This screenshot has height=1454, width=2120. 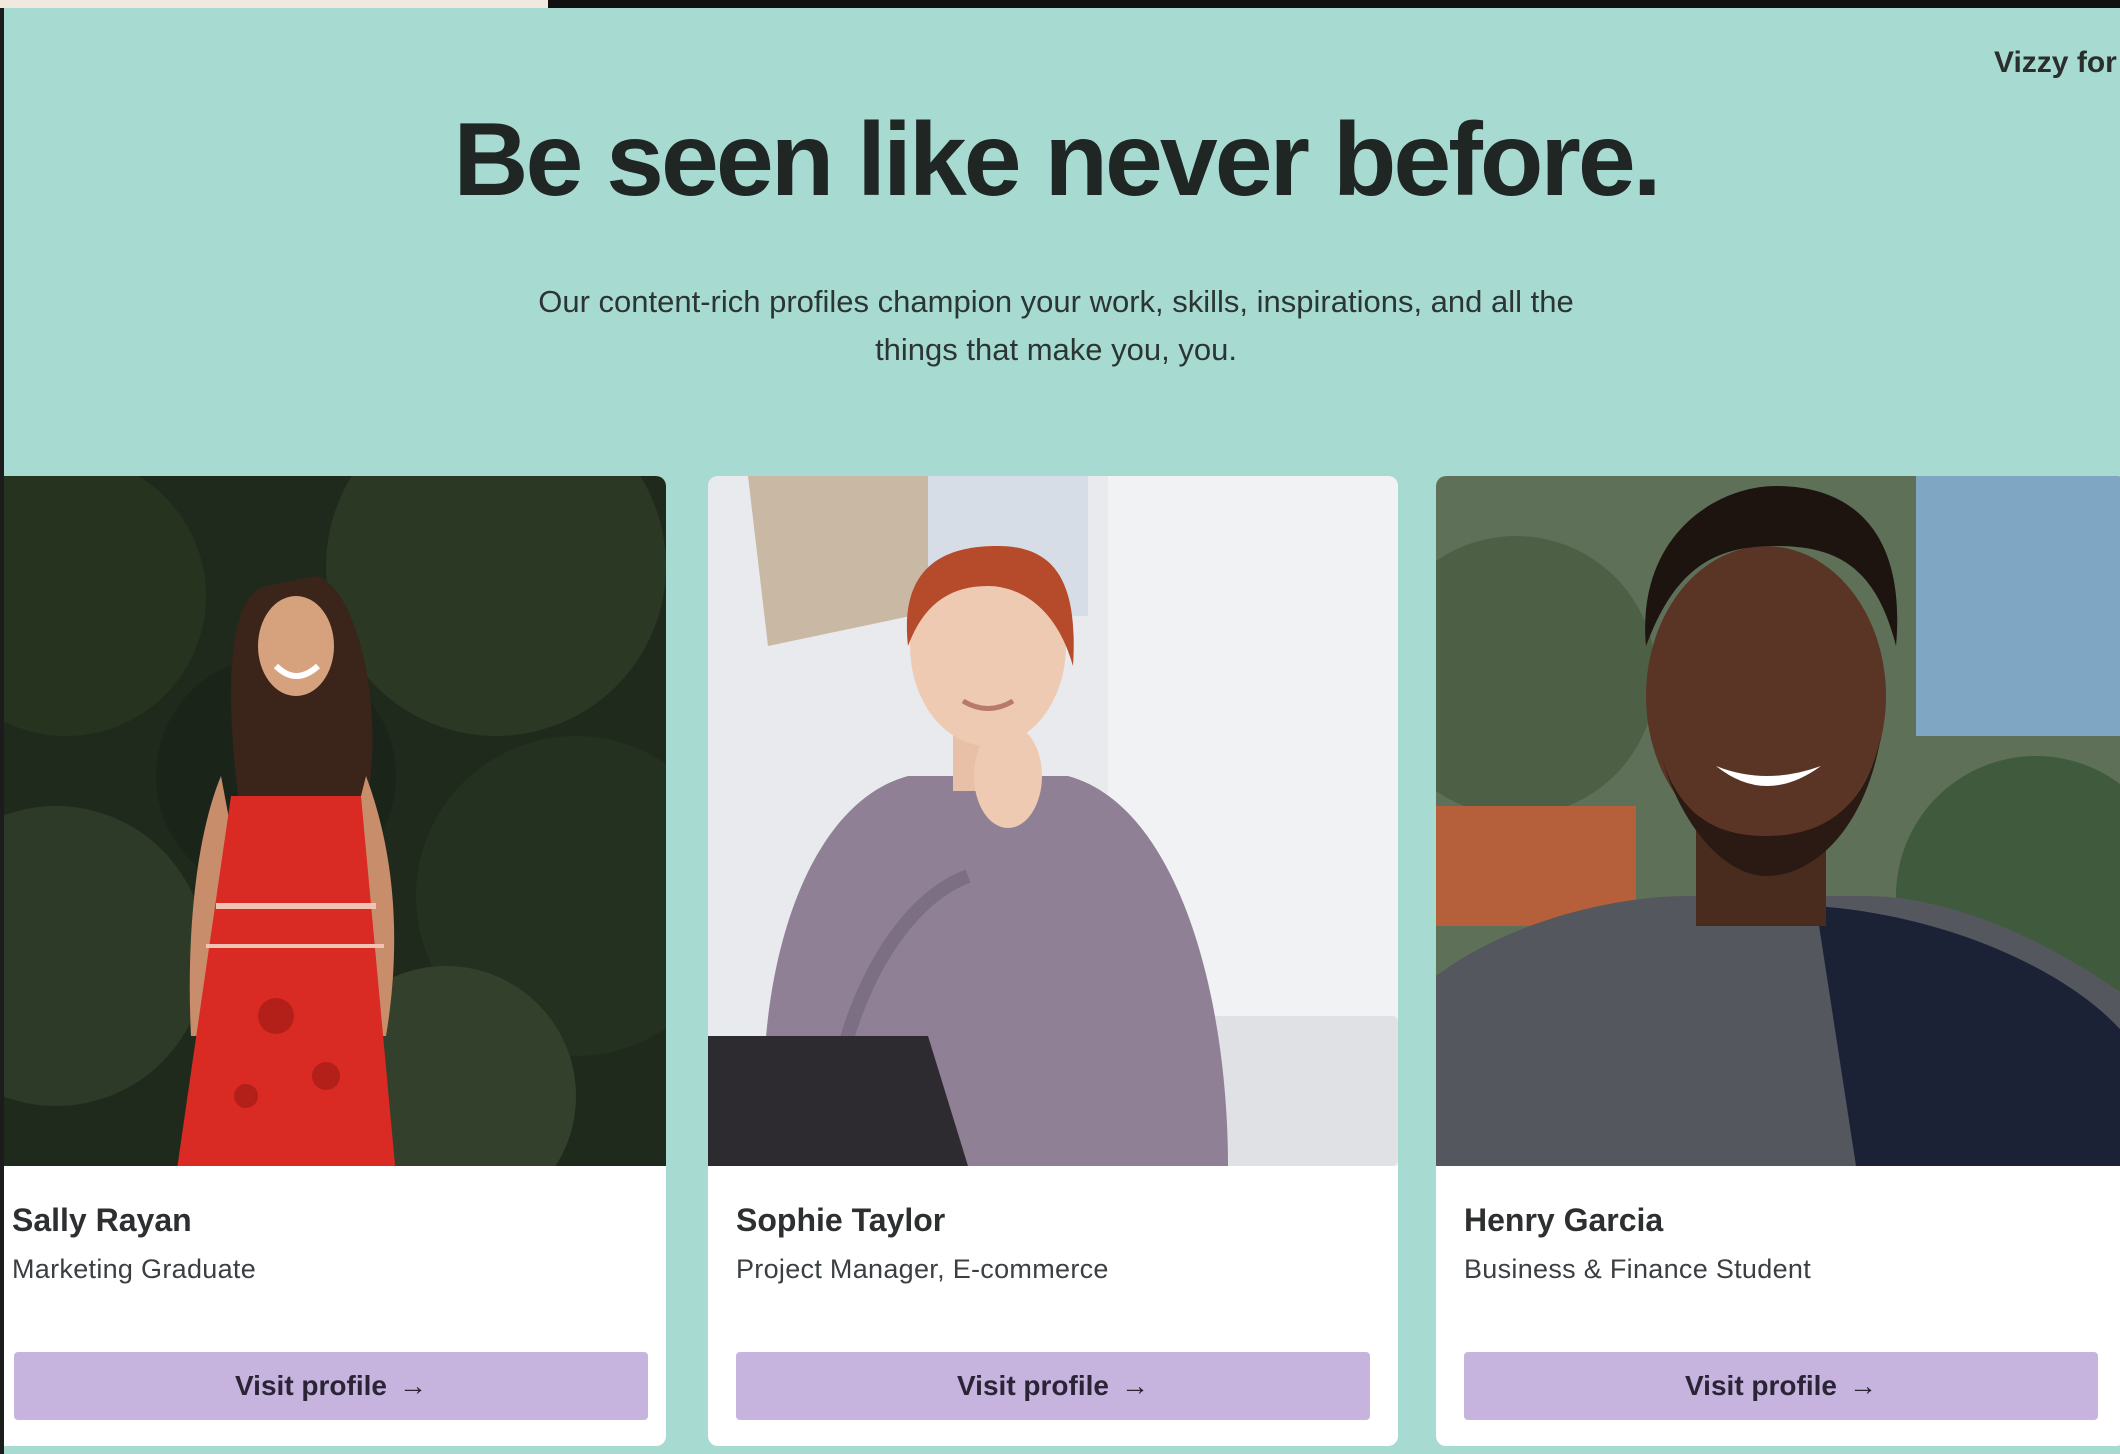 I want to click on top-edge-strip, so click(x=274, y=4).